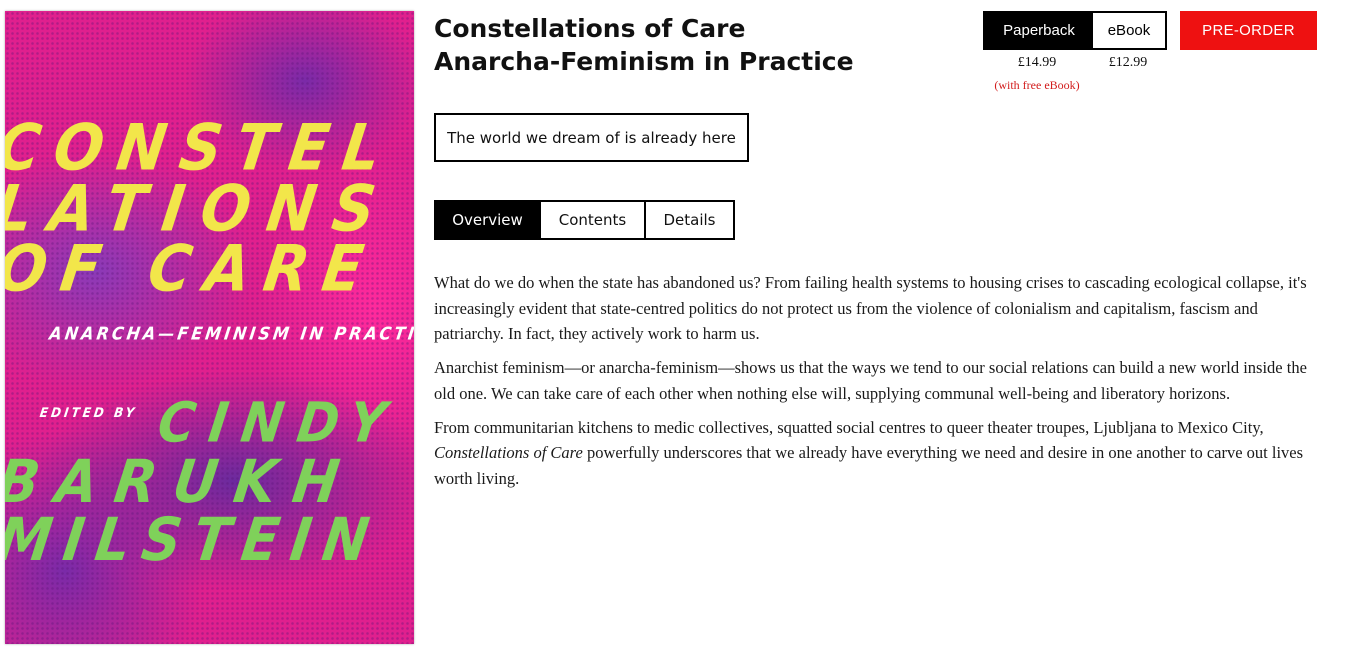 The height and width of the screenshot is (659, 1357). I want to click on format-toggle: Paperback eBook, so click(1075, 30).